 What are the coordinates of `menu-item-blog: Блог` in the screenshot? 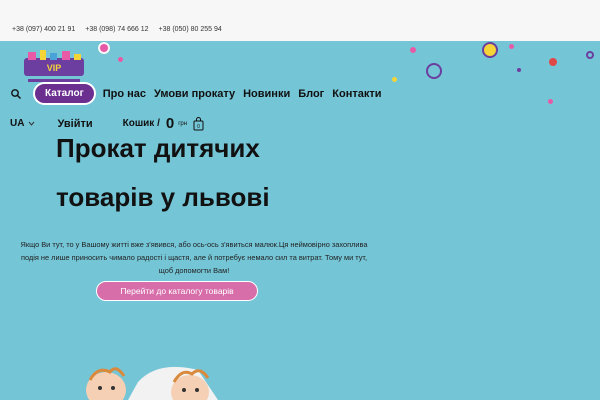 It's located at (311, 94).